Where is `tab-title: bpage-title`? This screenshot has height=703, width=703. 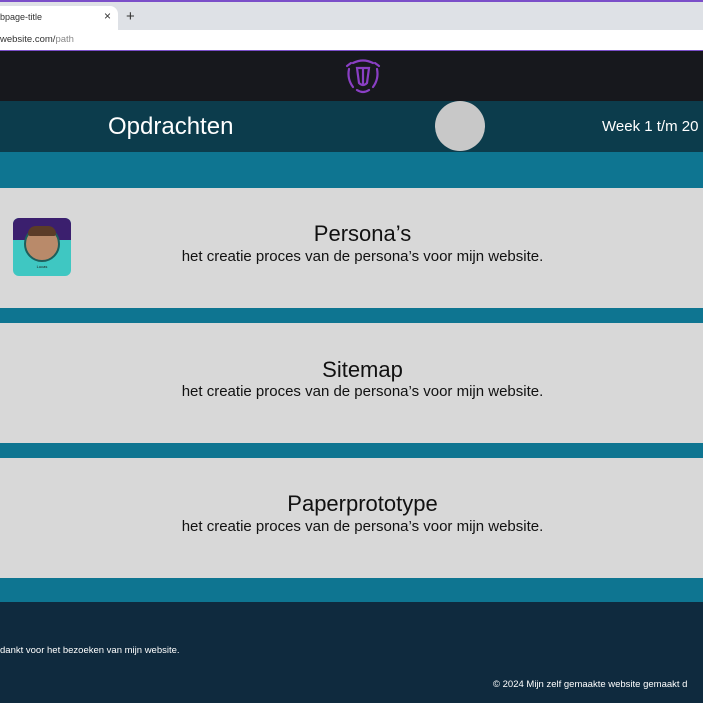
tab-title: bpage-title is located at coordinates (21, 17).